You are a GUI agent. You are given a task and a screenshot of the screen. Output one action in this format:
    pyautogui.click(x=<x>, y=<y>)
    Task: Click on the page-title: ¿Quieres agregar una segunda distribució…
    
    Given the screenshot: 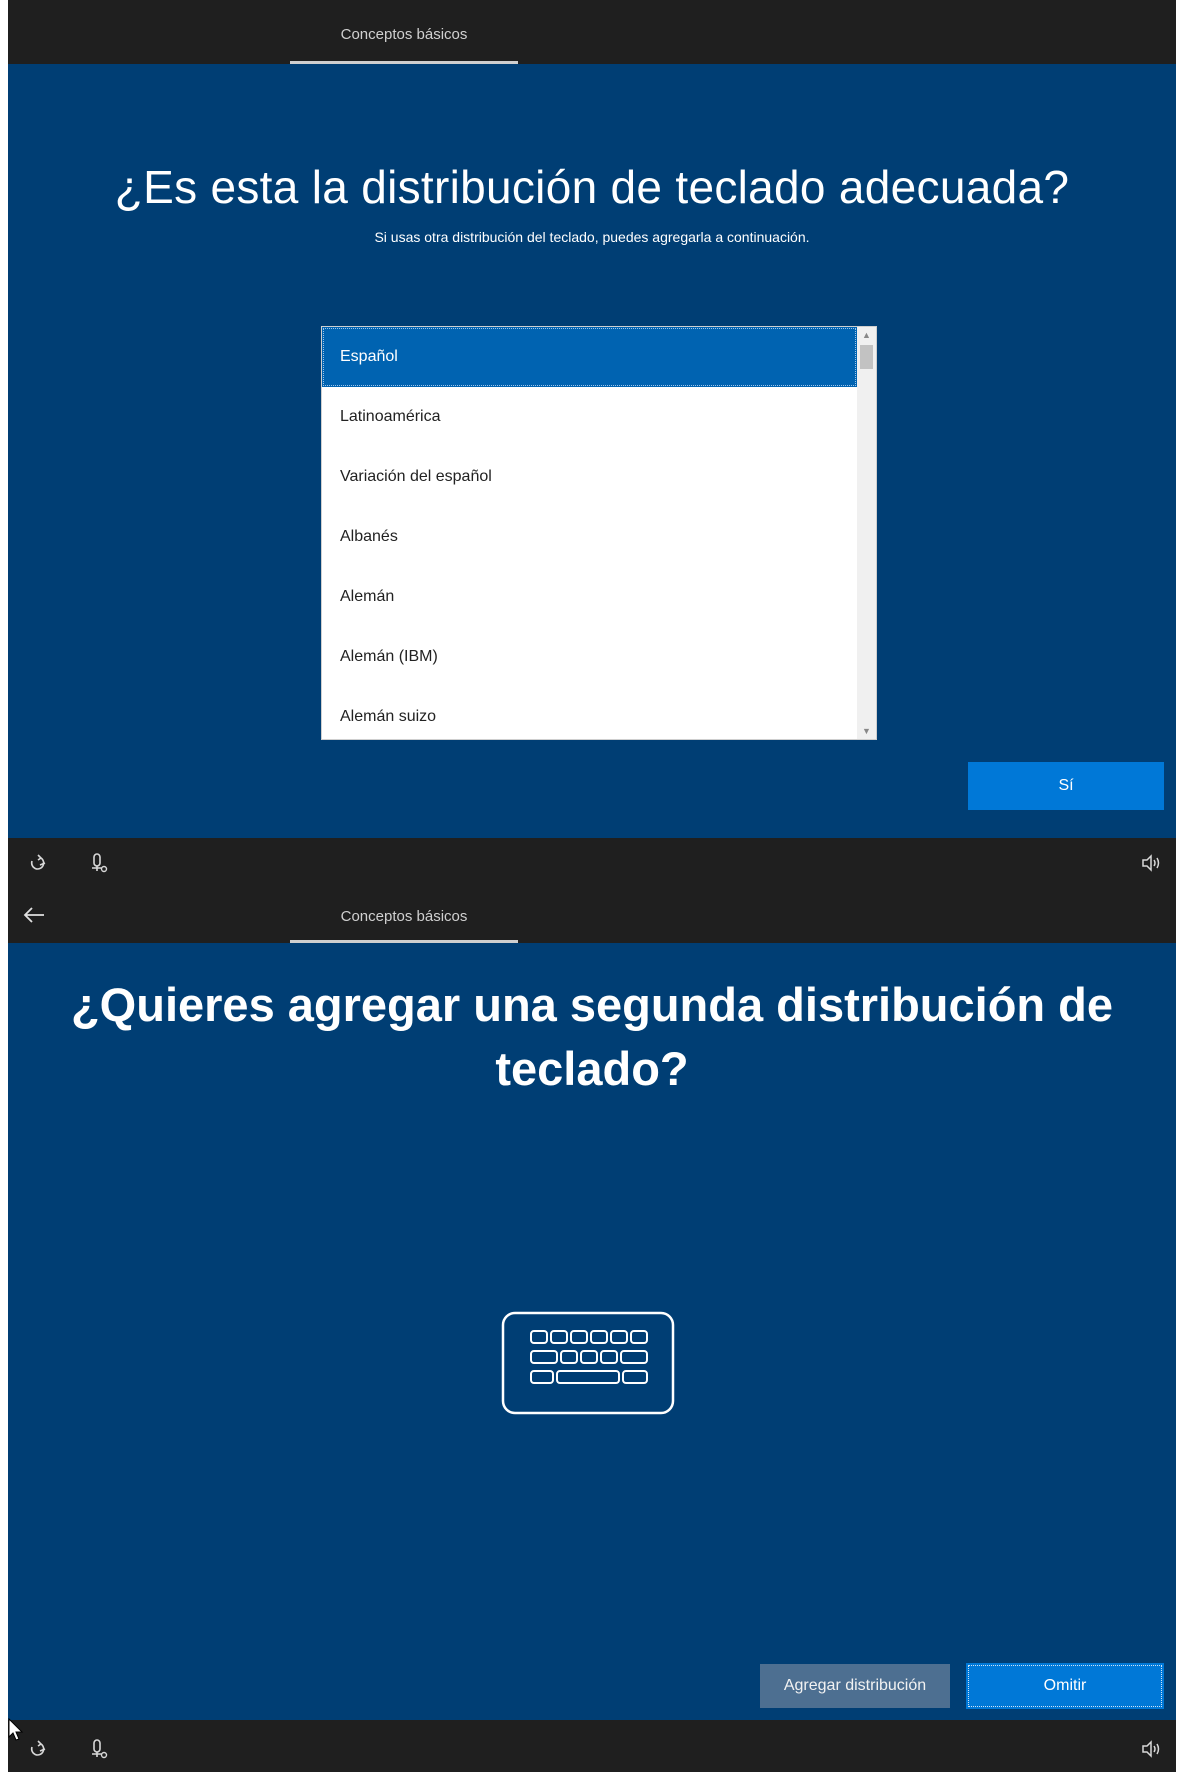 What is the action you would take?
    pyautogui.click(x=592, y=1036)
    